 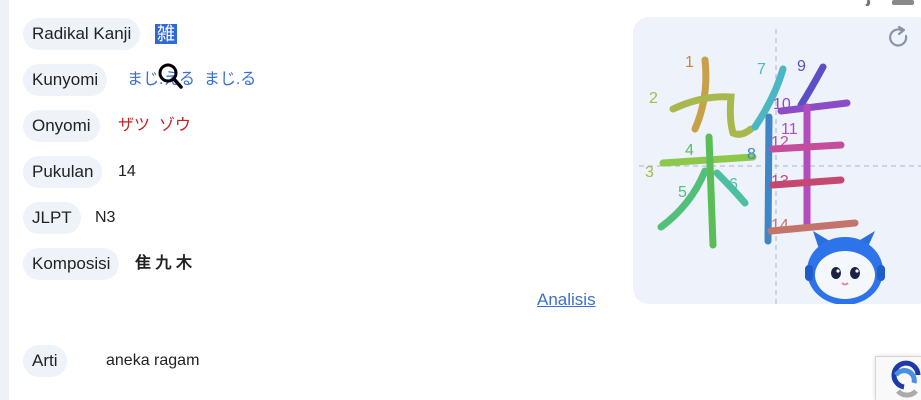 What do you see at coordinates (780, 181) in the screenshot?
I see `stroke-number: 13` at bounding box center [780, 181].